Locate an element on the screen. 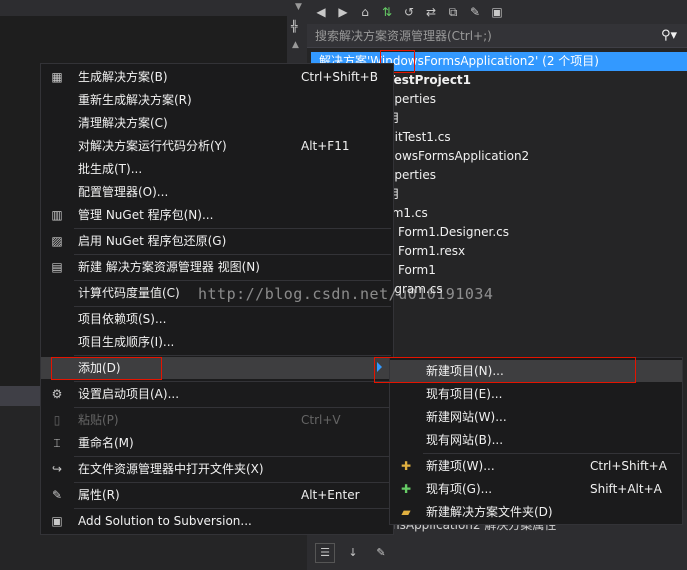 This screenshot has height=570, width=687. menu-item-rebuild-solution: 重新生成解决方案(R) is located at coordinates (217, 100).